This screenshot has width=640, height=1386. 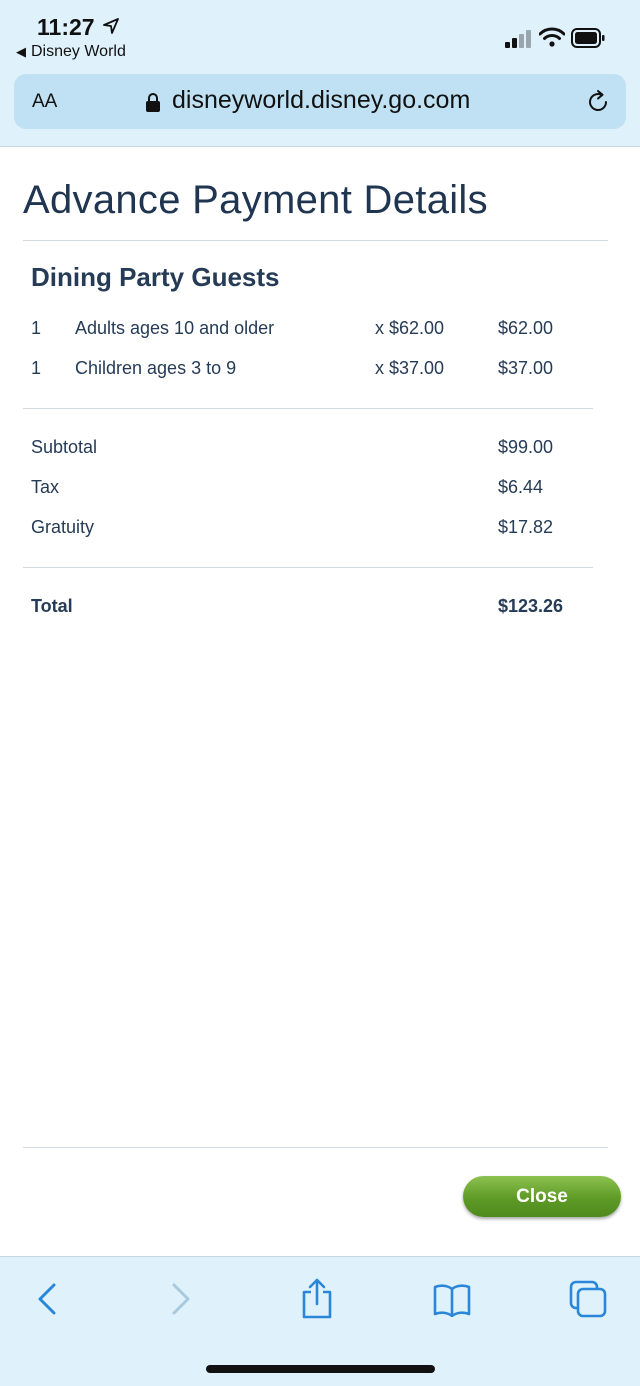 What do you see at coordinates (588, 1299) in the screenshot?
I see `tabs-icon` at bounding box center [588, 1299].